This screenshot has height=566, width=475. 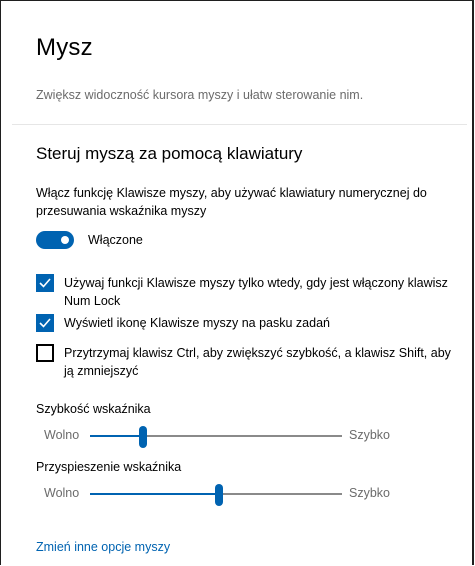 I want to click on taskbar-icon-checkbox, so click(x=45, y=323).